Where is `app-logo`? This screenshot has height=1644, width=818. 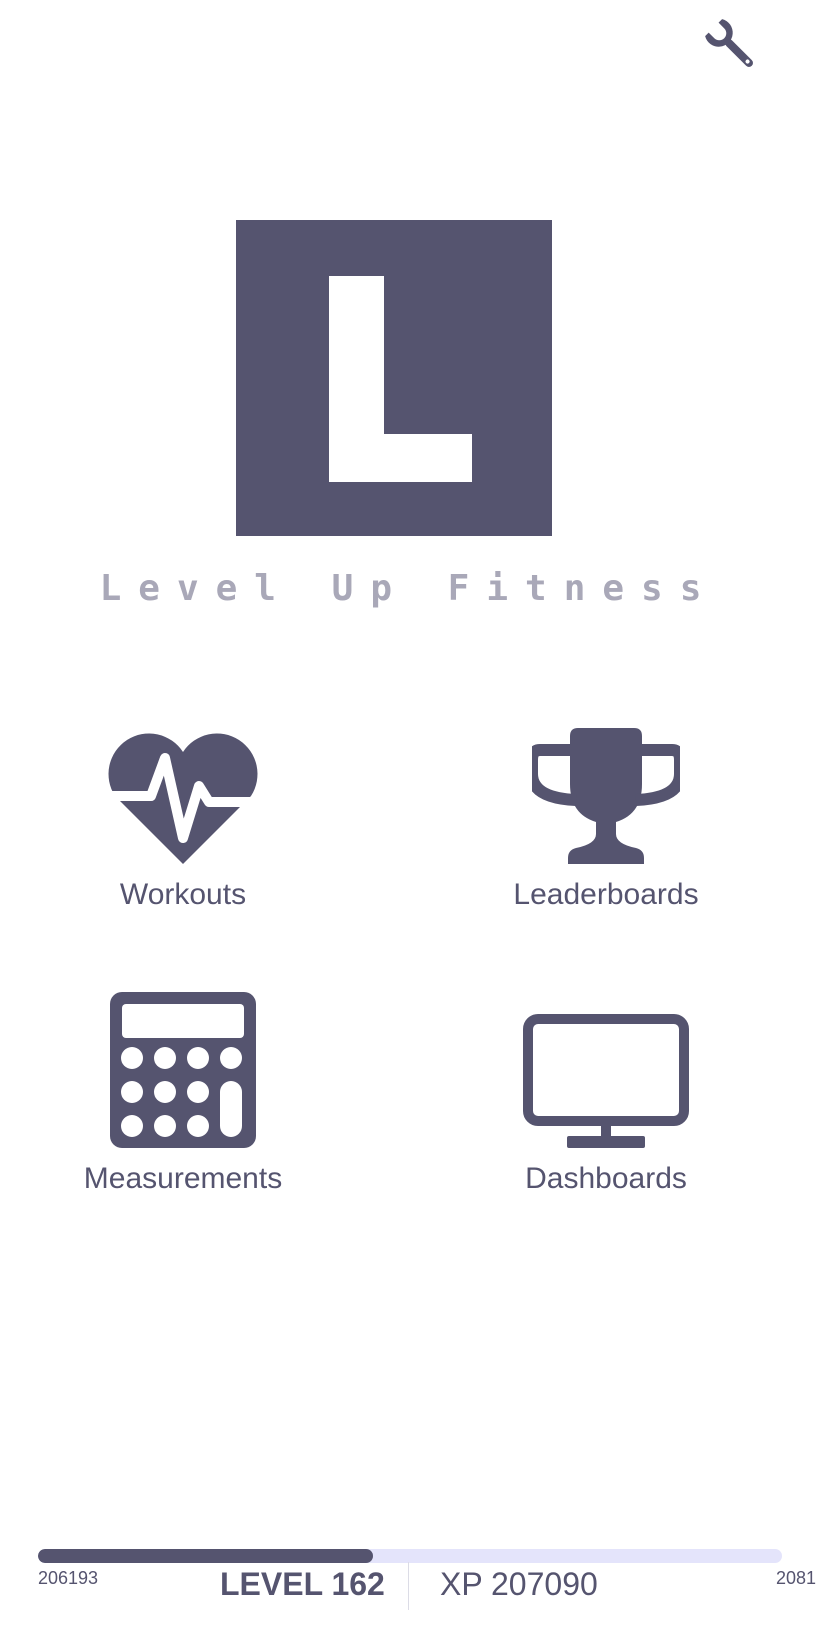 app-logo is located at coordinates (394, 378).